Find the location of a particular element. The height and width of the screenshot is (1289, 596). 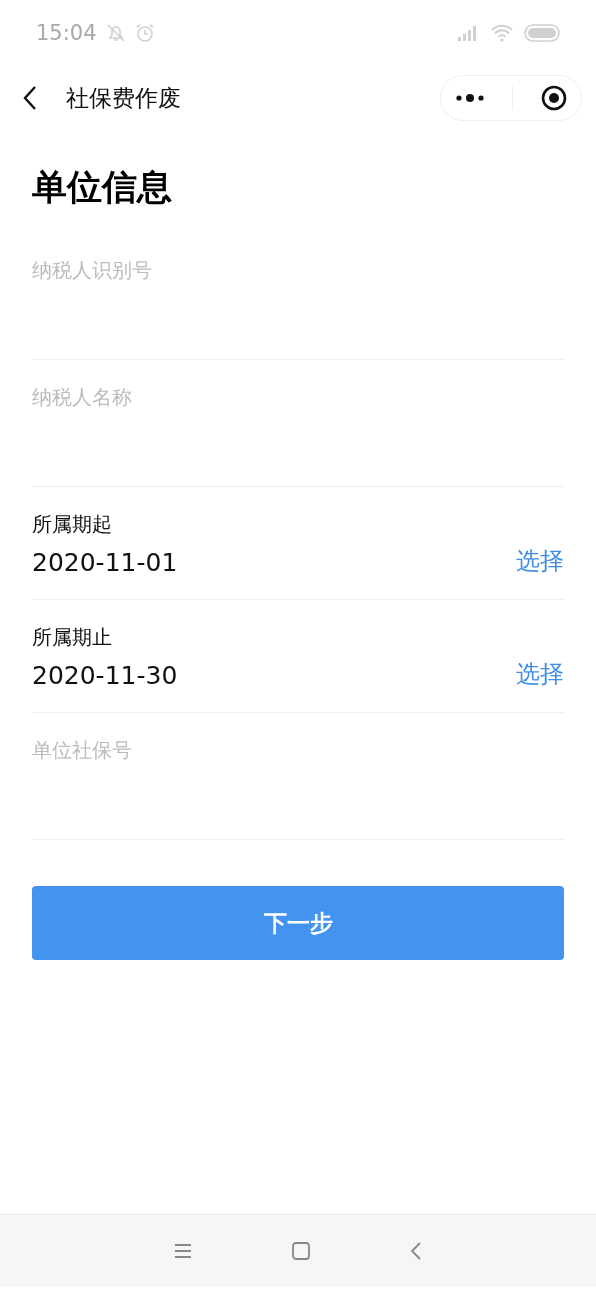

page-title: 社保费作废 is located at coordinates (123, 98).